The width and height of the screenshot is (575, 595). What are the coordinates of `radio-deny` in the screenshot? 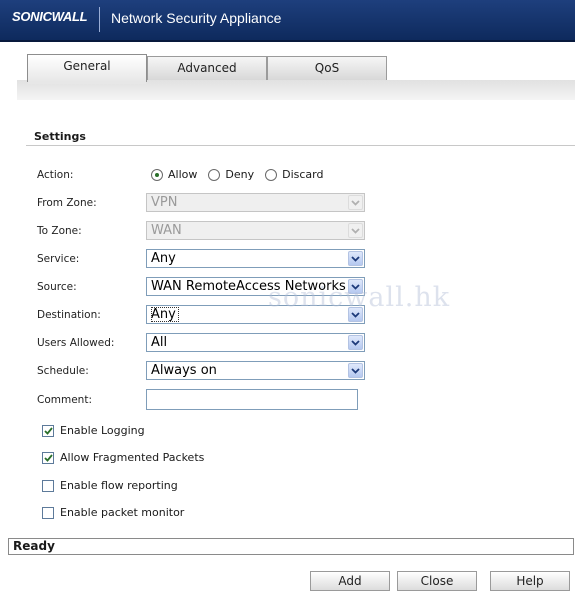 It's located at (214, 174).